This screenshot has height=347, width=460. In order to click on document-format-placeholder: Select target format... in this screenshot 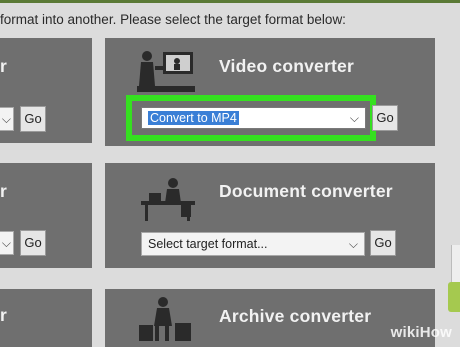, I will do `click(208, 244)`.